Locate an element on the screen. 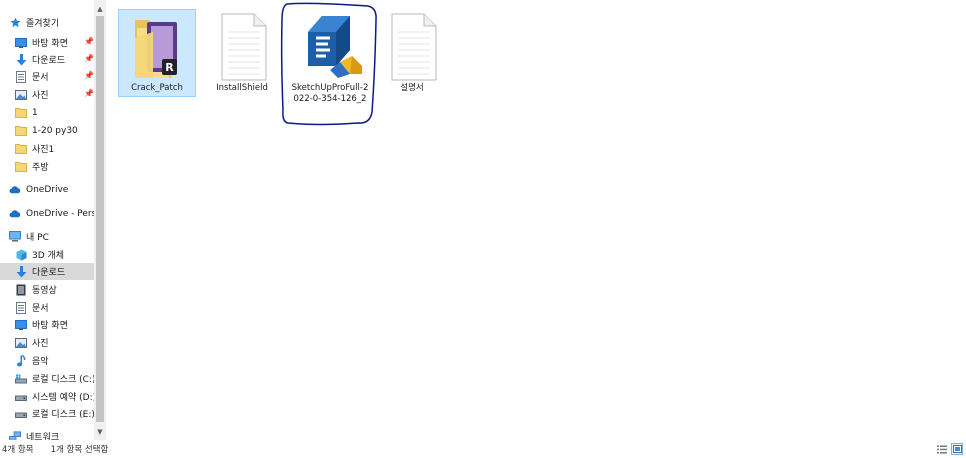 This screenshot has width=966, height=458. nav-item-desktop: 바탕 화면 📌 is located at coordinates (47, 42).